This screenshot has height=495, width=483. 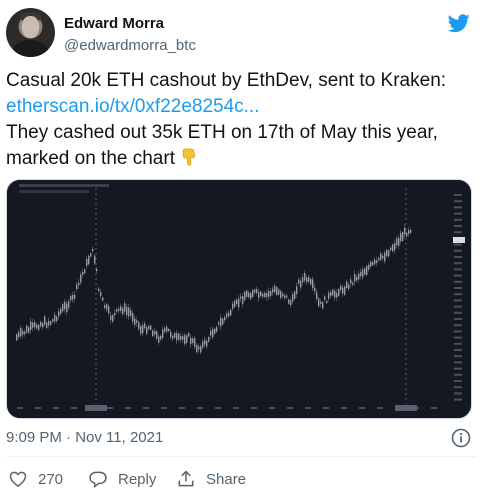 What do you see at coordinates (459, 23) in the screenshot?
I see `twitter-bird-icon` at bounding box center [459, 23].